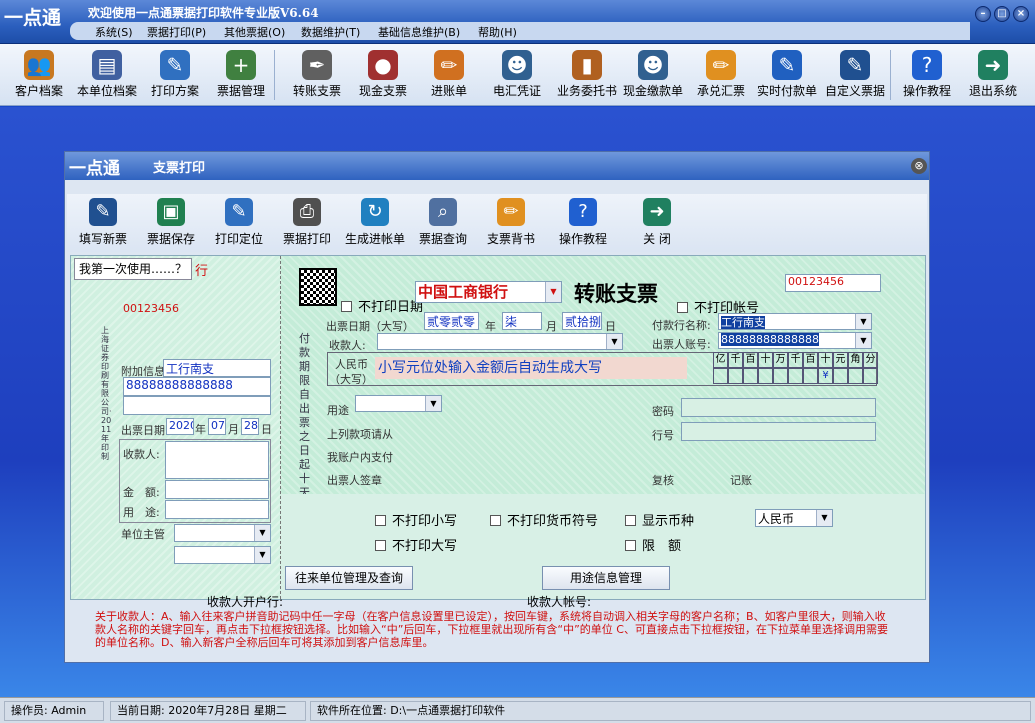 The width and height of the screenshot is (1035, 723). I want to click on partner-manage-button: 往来单位管理及查询, so click(349, 578).